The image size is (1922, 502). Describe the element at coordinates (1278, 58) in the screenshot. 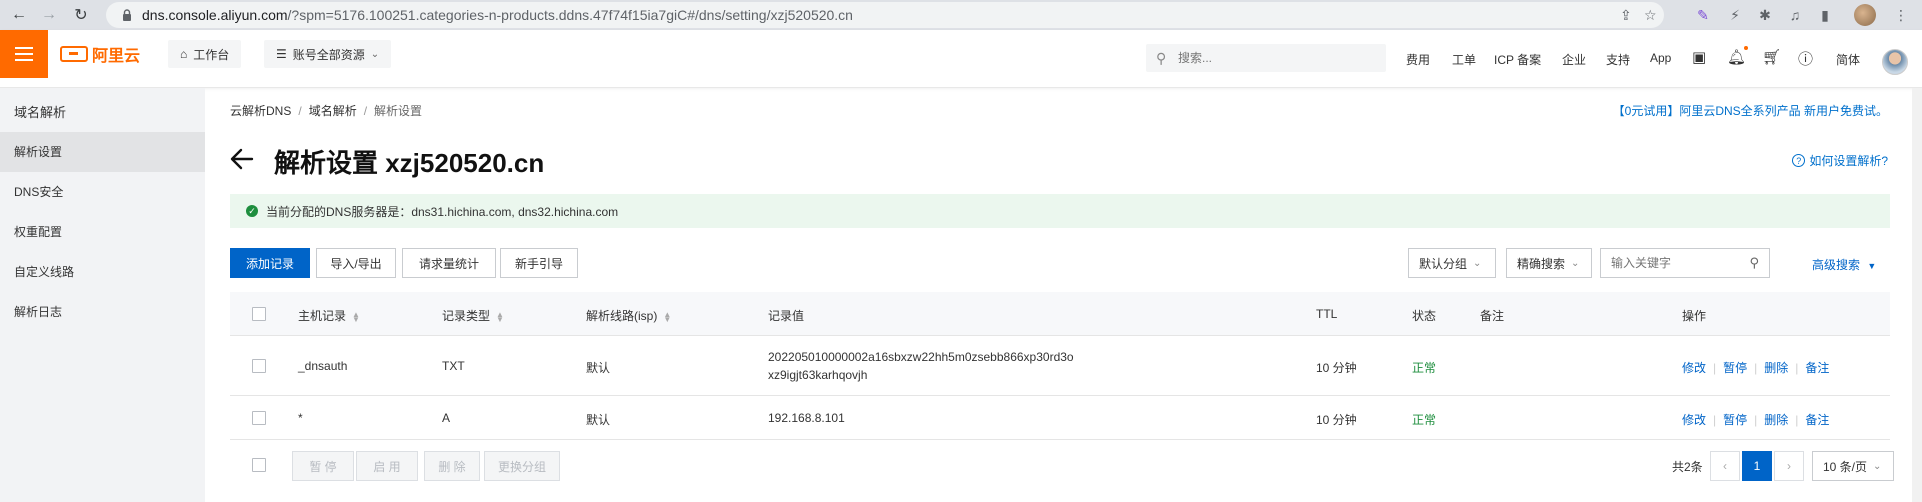

I see `global-search-input` at that location.